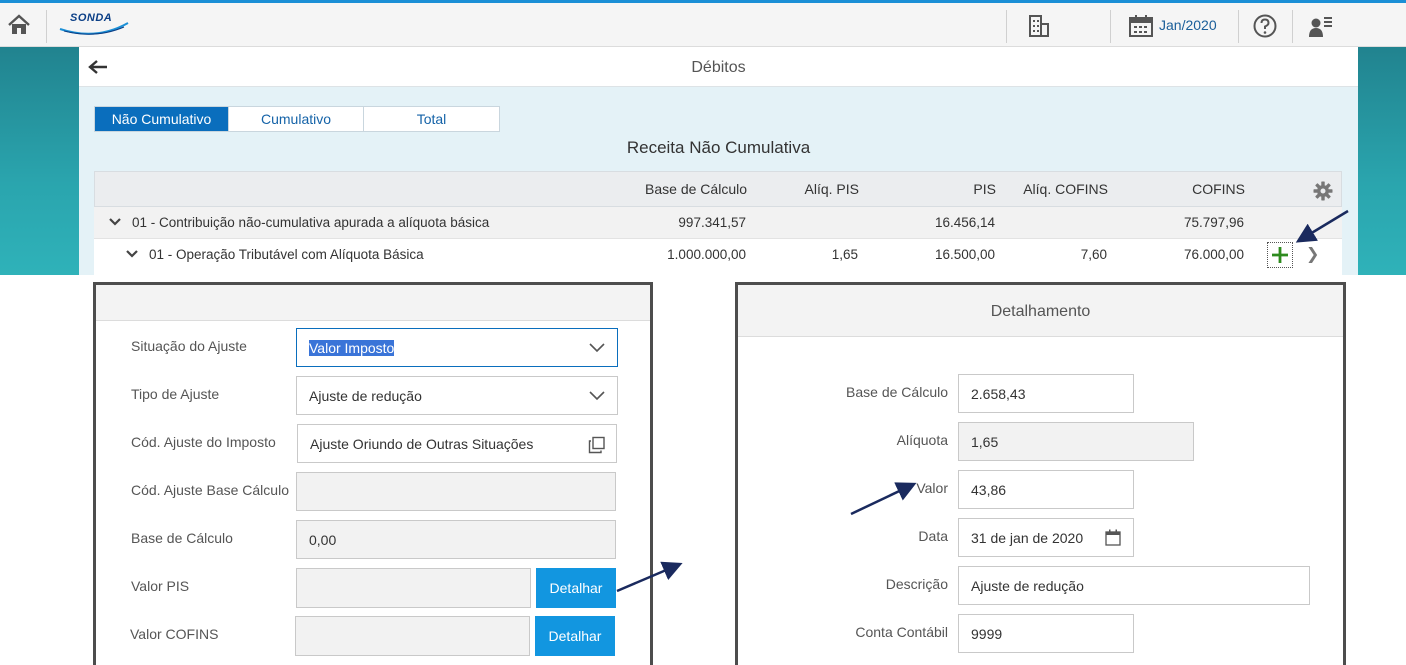 The height and width of the screenshot is (665, 1406). Describe the element at coordinates (365, 396) in the screenshot. I see `tipo-value: Ajuste de redução` at that location.